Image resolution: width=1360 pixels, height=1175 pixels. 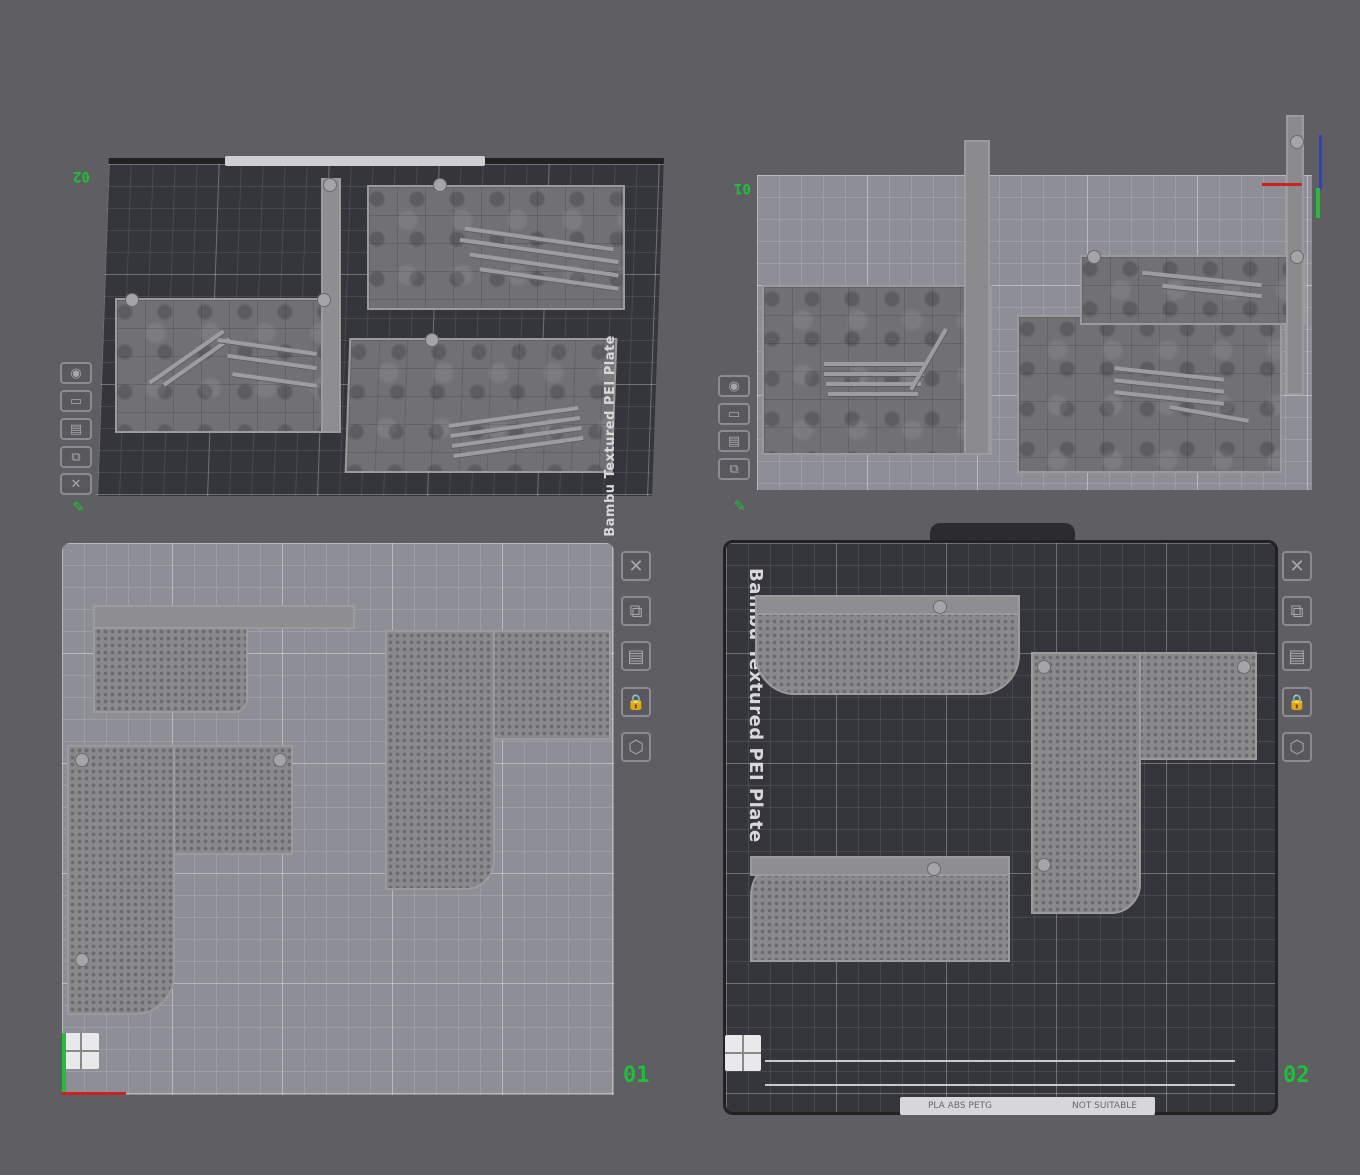 What do you see at coordinates (1320, 162) in the screenshot?
I see `axis-z-icon` at bounding box center [1320, 162].